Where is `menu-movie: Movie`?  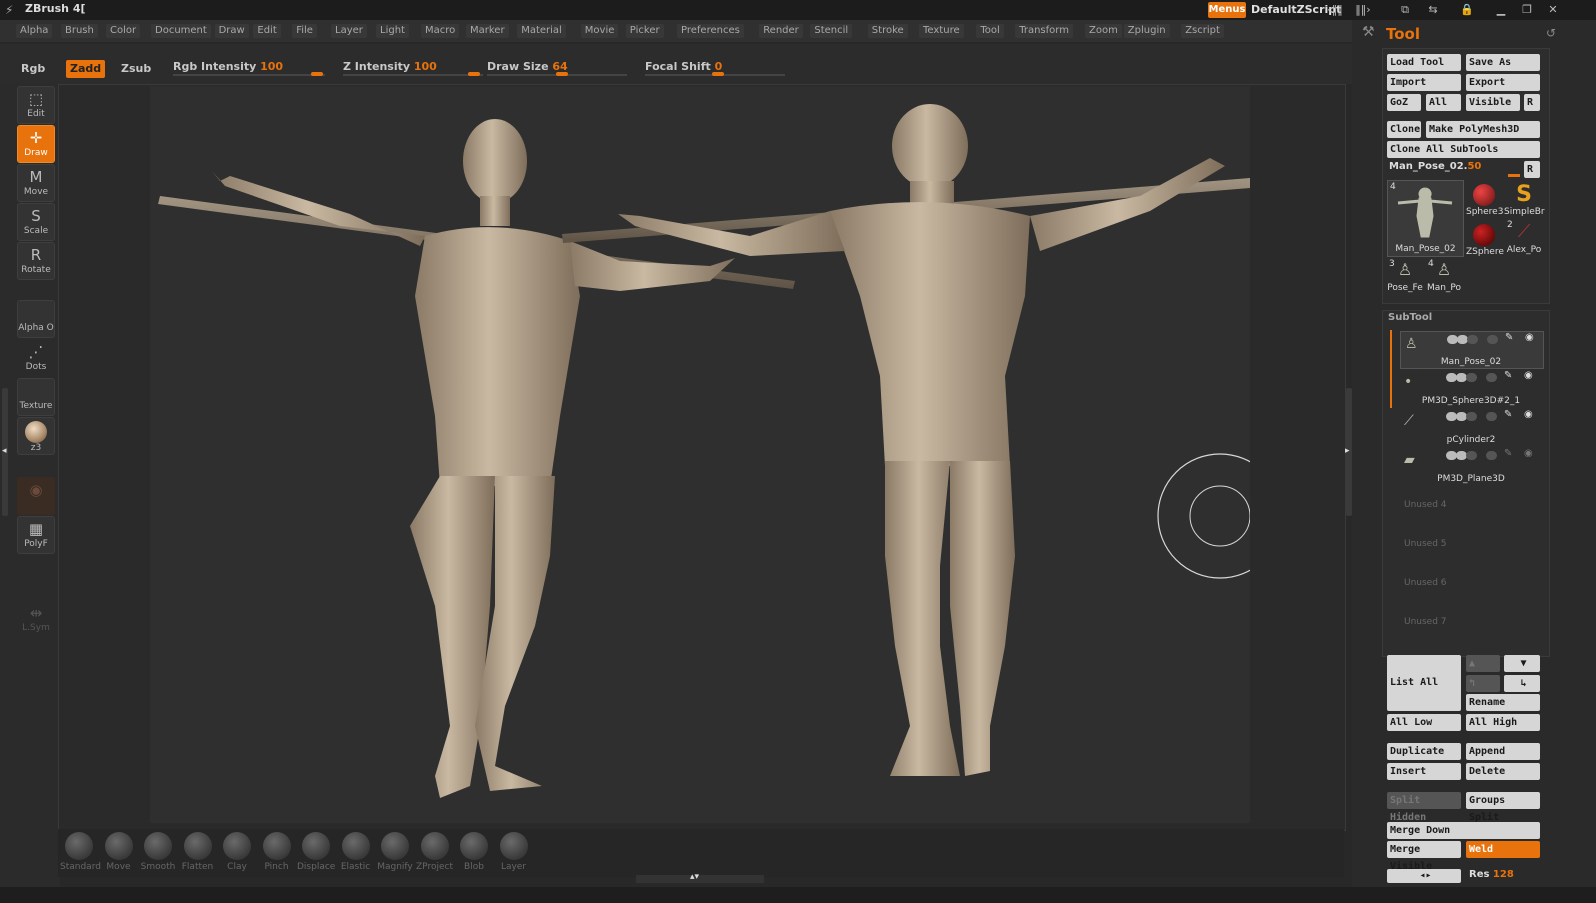
menu-movie: Movie is located at coordinates (599, 31).